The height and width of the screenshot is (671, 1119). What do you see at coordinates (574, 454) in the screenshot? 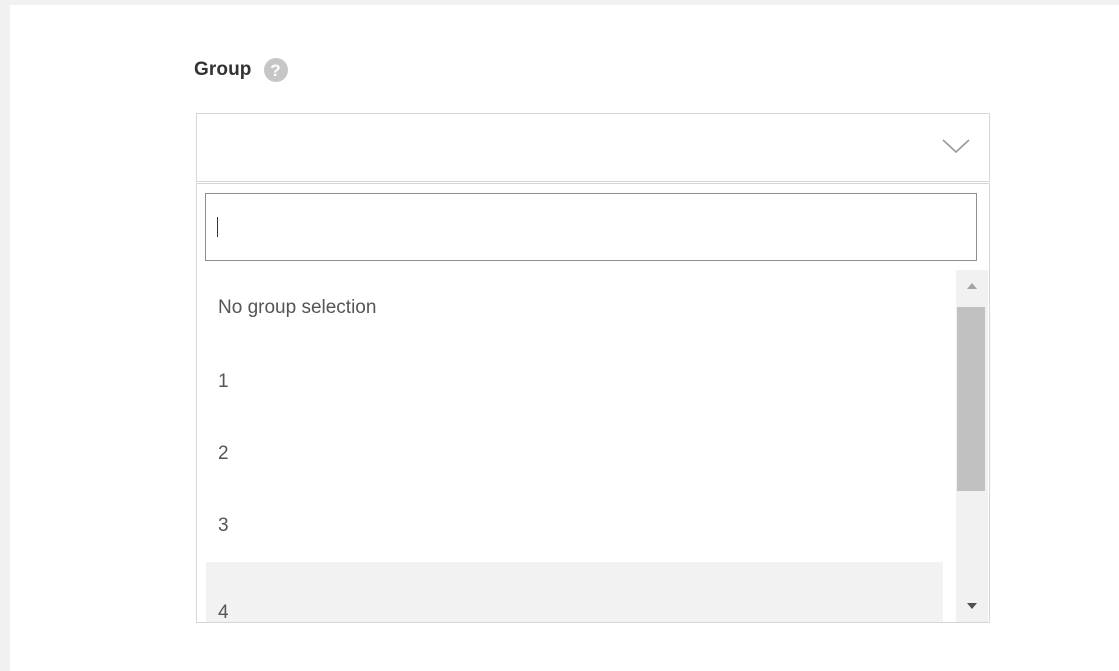
I see `option-2: 2` at bounding box center [574, 454].